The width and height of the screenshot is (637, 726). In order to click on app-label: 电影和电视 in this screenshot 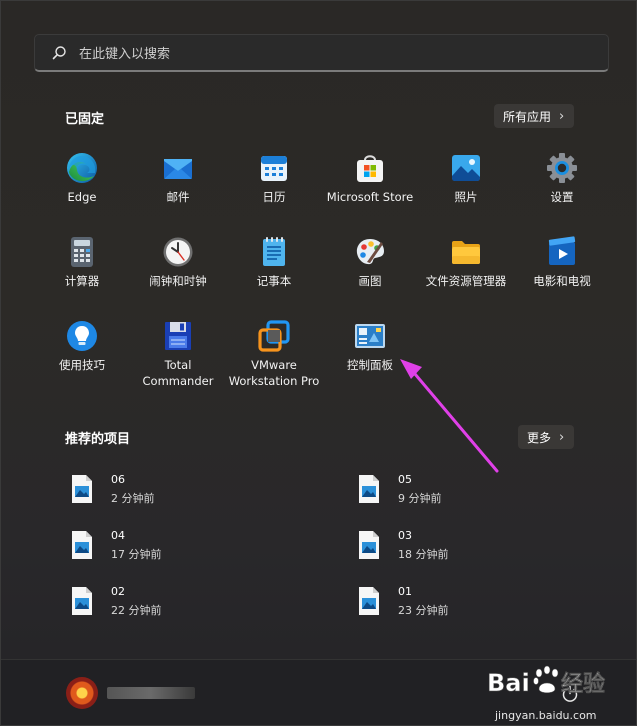, I will do `click(562, 281)`.